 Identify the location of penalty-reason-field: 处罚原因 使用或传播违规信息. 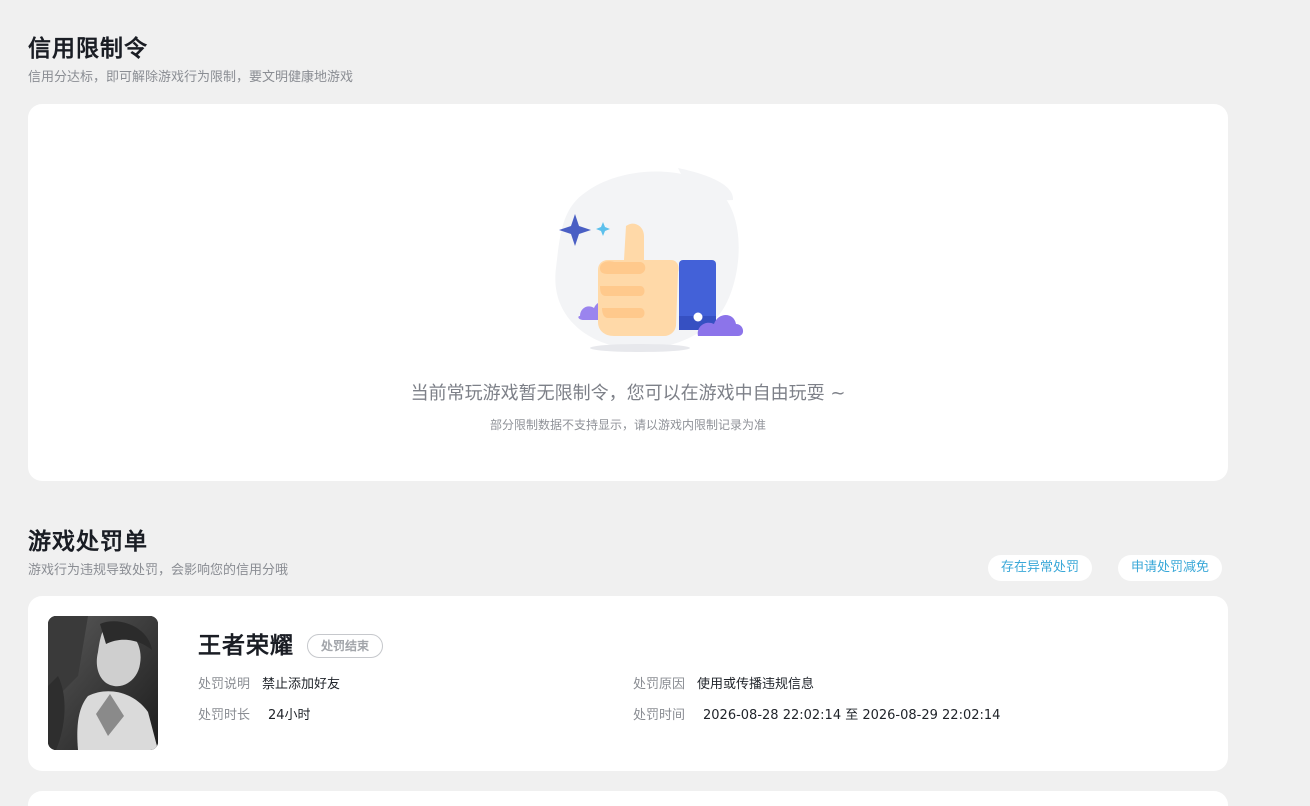
(723, 685).